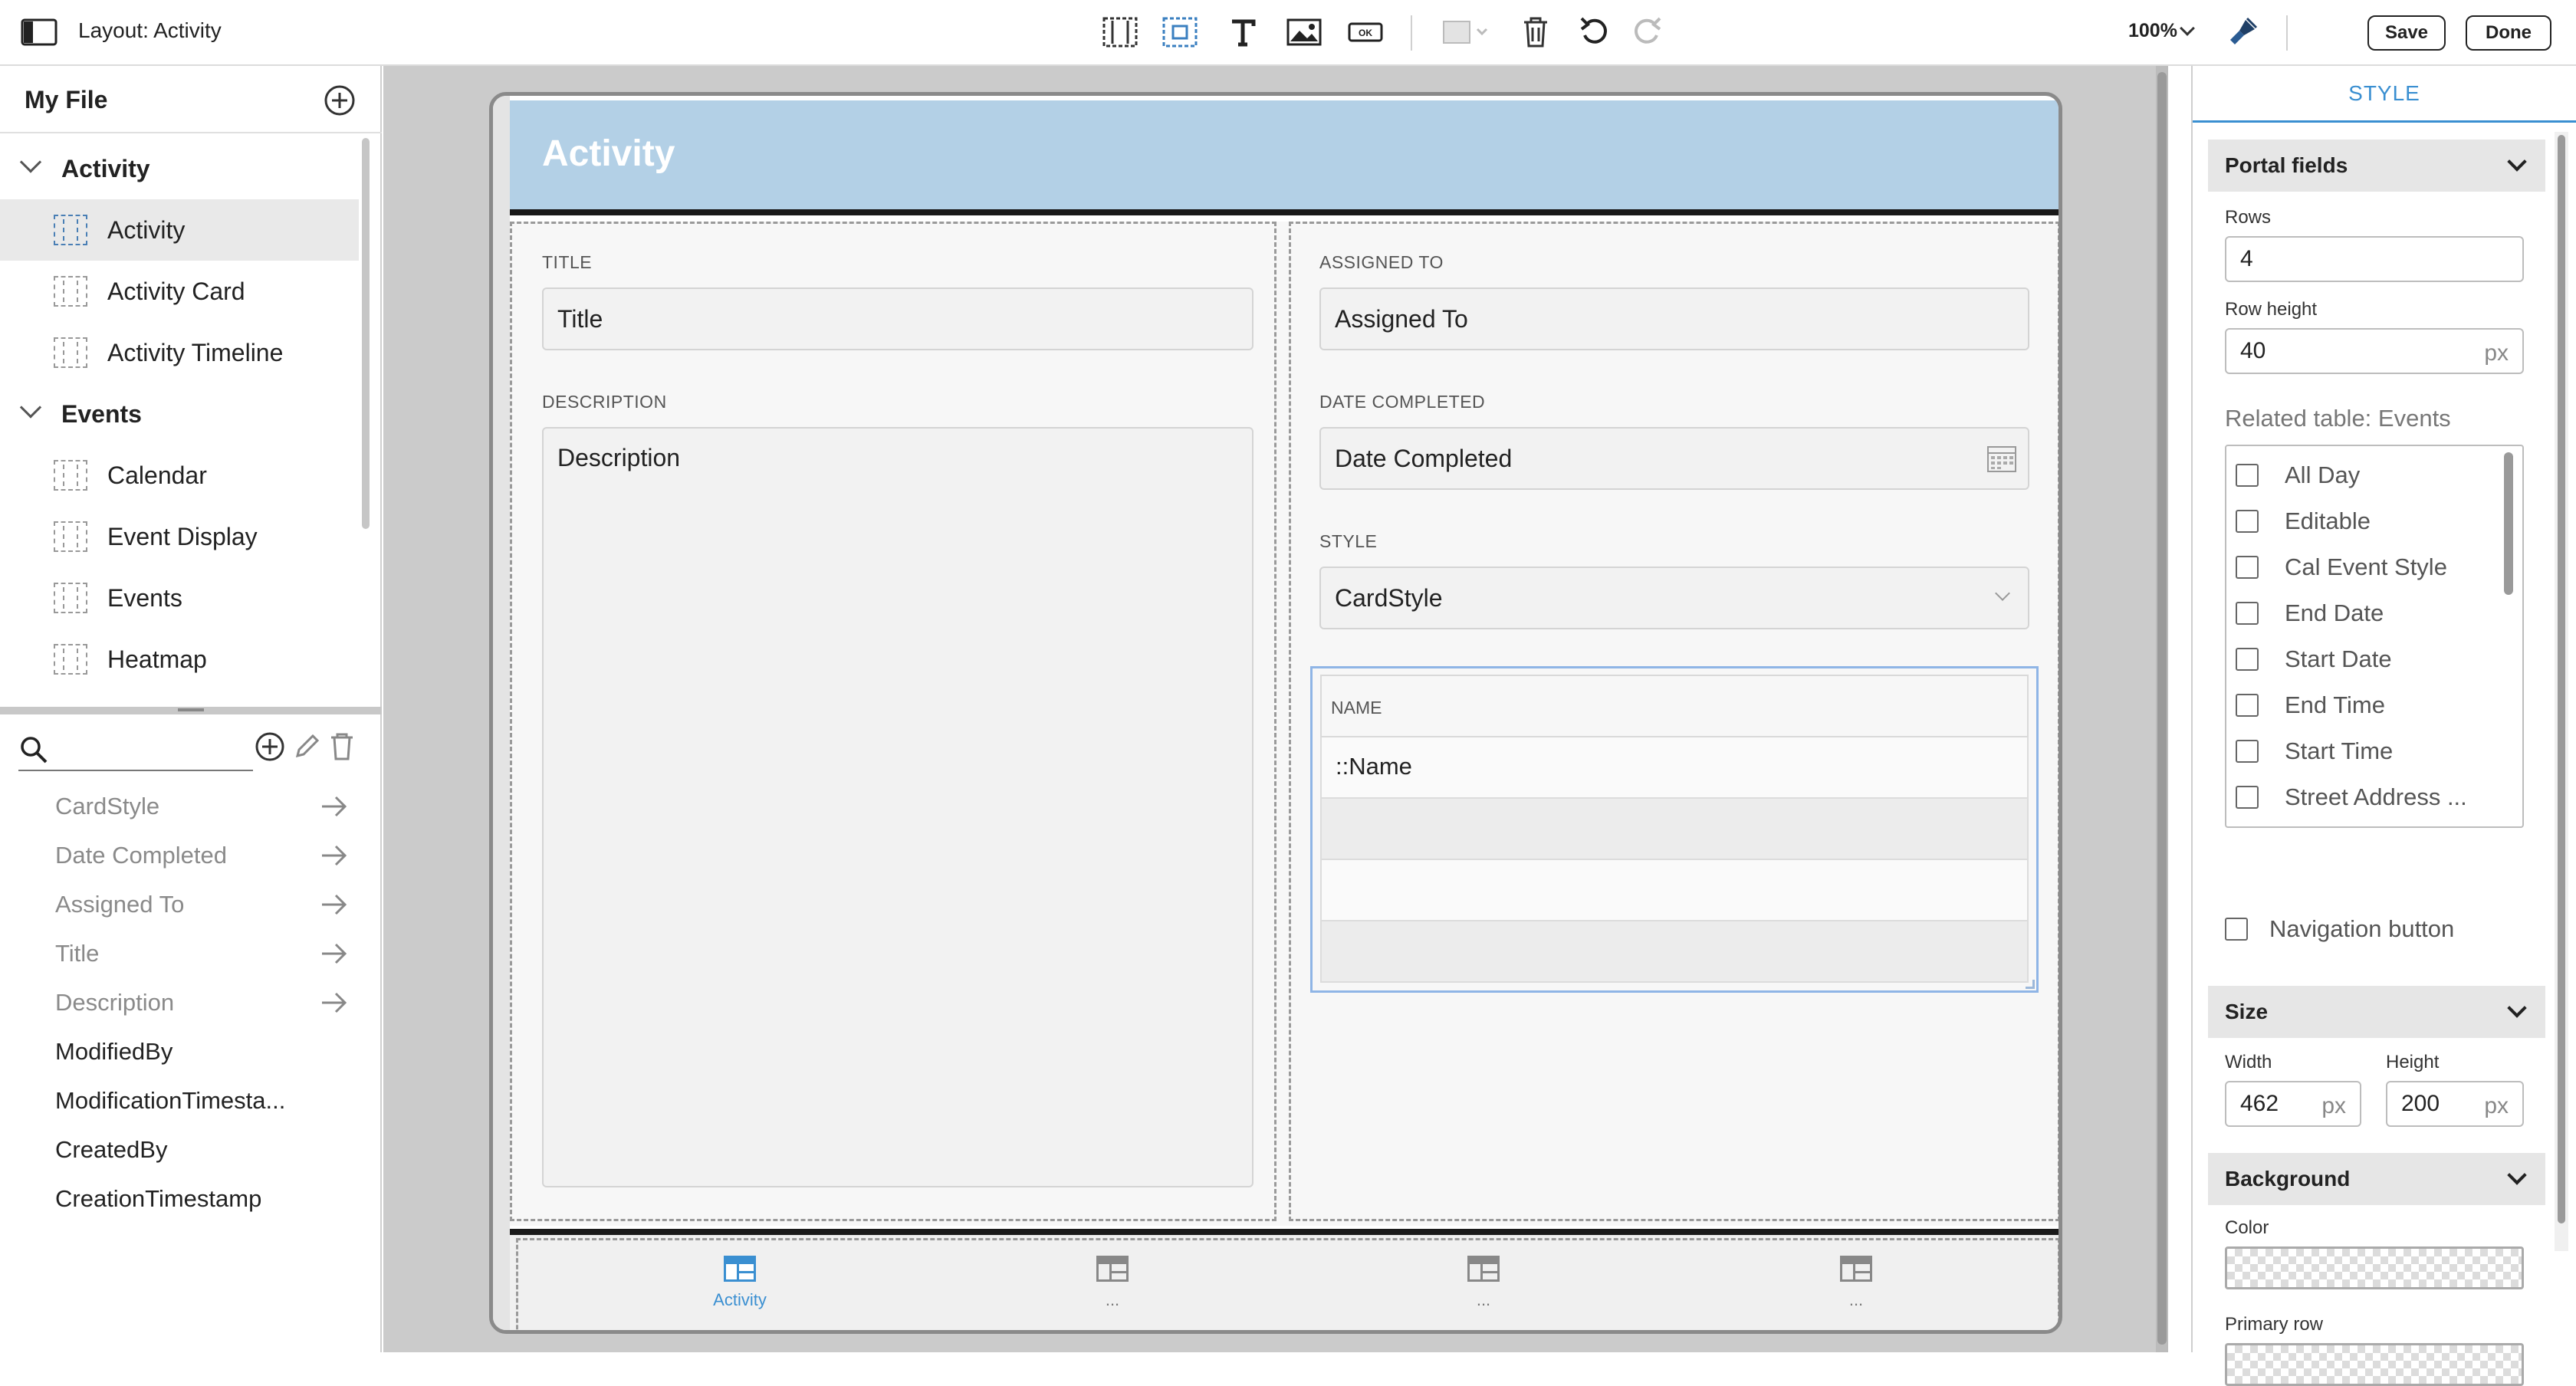 Image resolution: width=2576 pixels, height=1386 pixels. I want to click on portal-row: ::Name, so click(1674, 768).